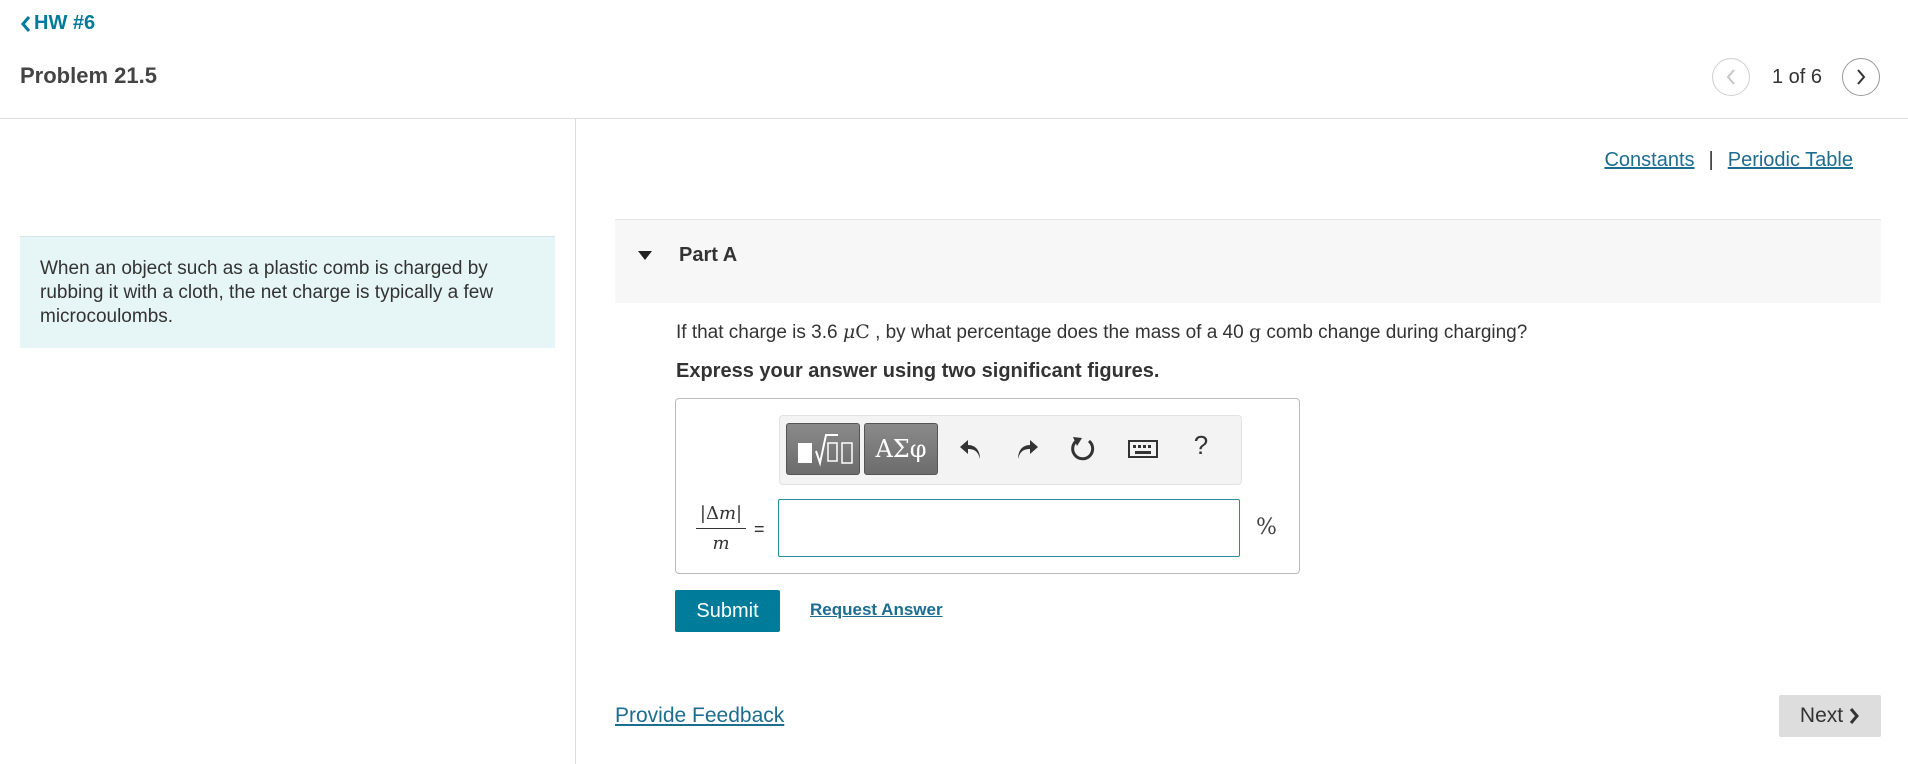 This screenshot has width=1908, height=764. Describe the element at coordinates (645, 255) in the screenshot. I see `caret-down-icon` at that location.